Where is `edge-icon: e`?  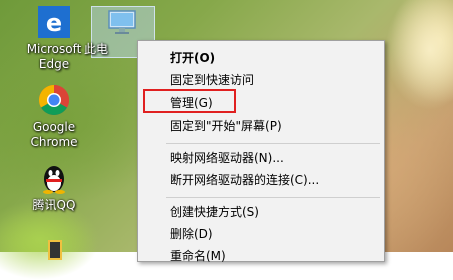 edge-icon: e is located at coordinates (54, 22).